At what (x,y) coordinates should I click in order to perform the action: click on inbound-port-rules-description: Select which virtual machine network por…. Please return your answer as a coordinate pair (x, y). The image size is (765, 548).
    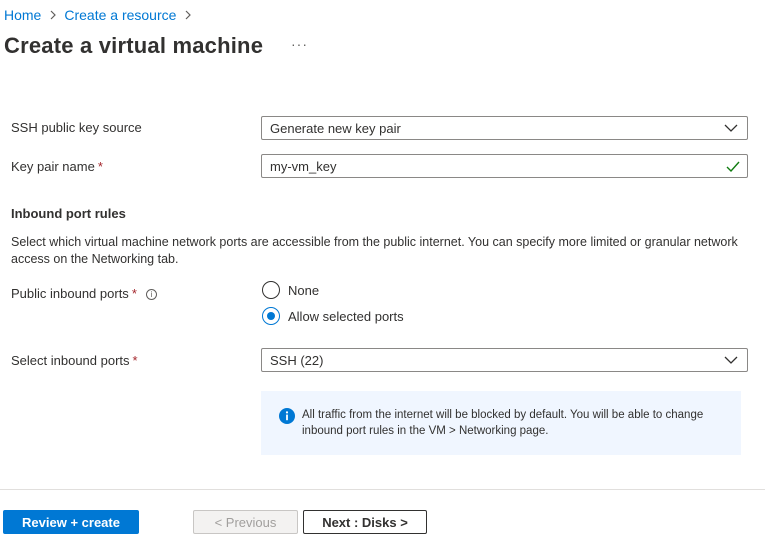
    Looking at the image, I should click on (374, 250).